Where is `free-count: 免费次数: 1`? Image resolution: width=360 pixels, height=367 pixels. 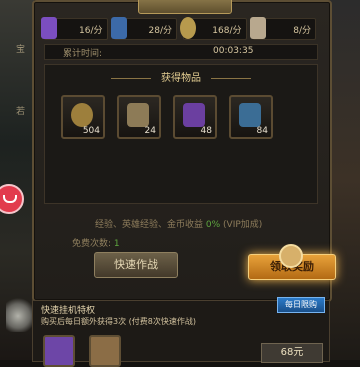 free-count: 免费次数: 1 is located at coordinates (96, 242).